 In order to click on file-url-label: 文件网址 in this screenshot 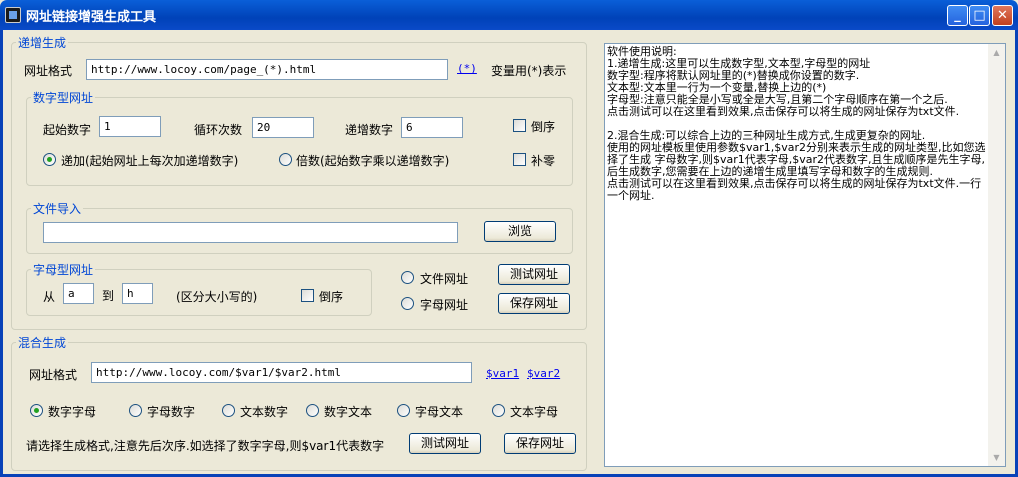, I will do `click(444, 279)`.